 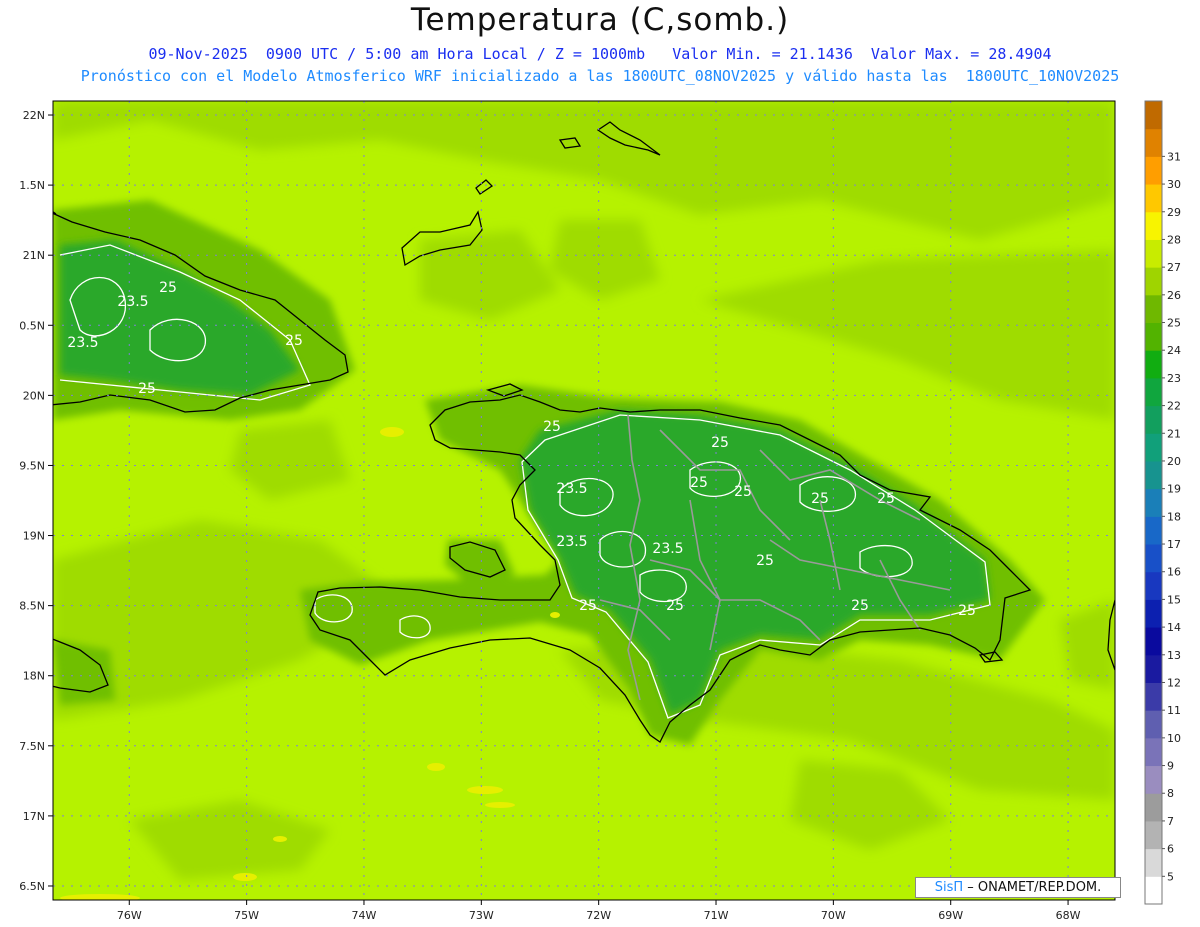 I want to click on lat-label: 0.5N, so click(x=32, y=325).